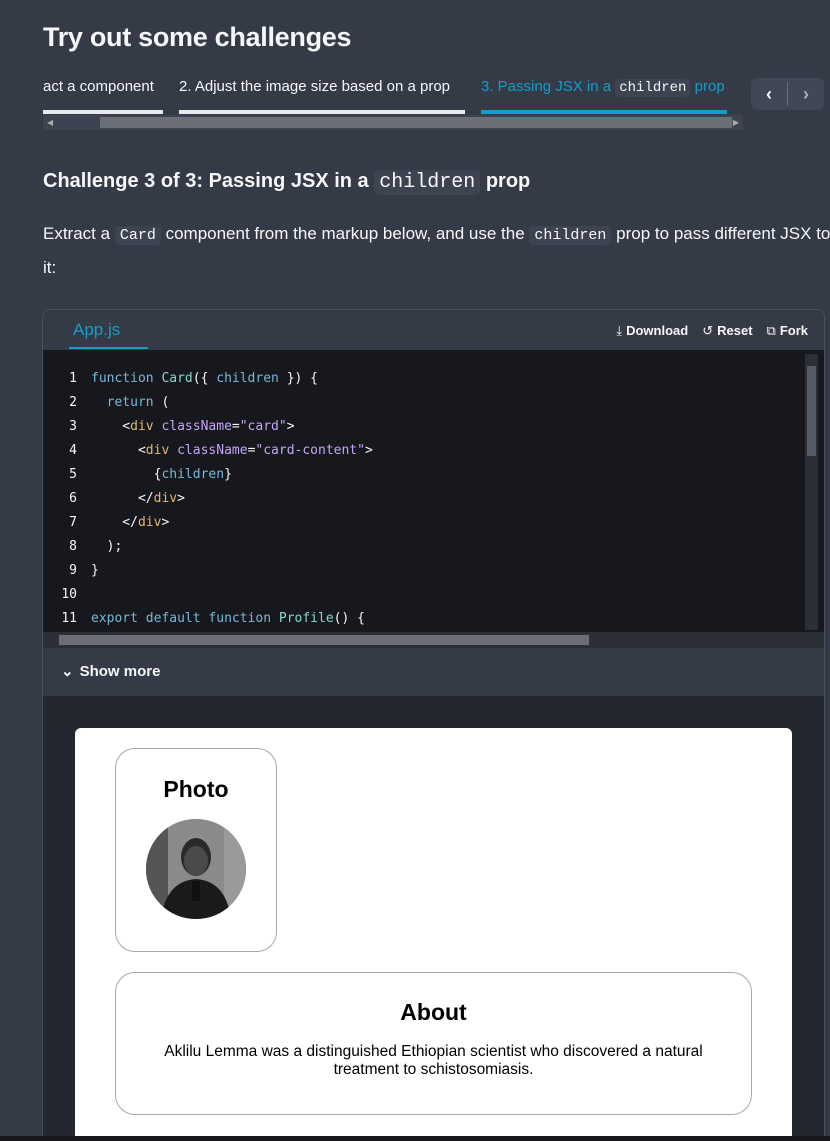 The width and height of the screenshot is (830, 1141). Describe the element at coordinates (69, 618) in the screenshot. I see `line-number: 11` at that location.